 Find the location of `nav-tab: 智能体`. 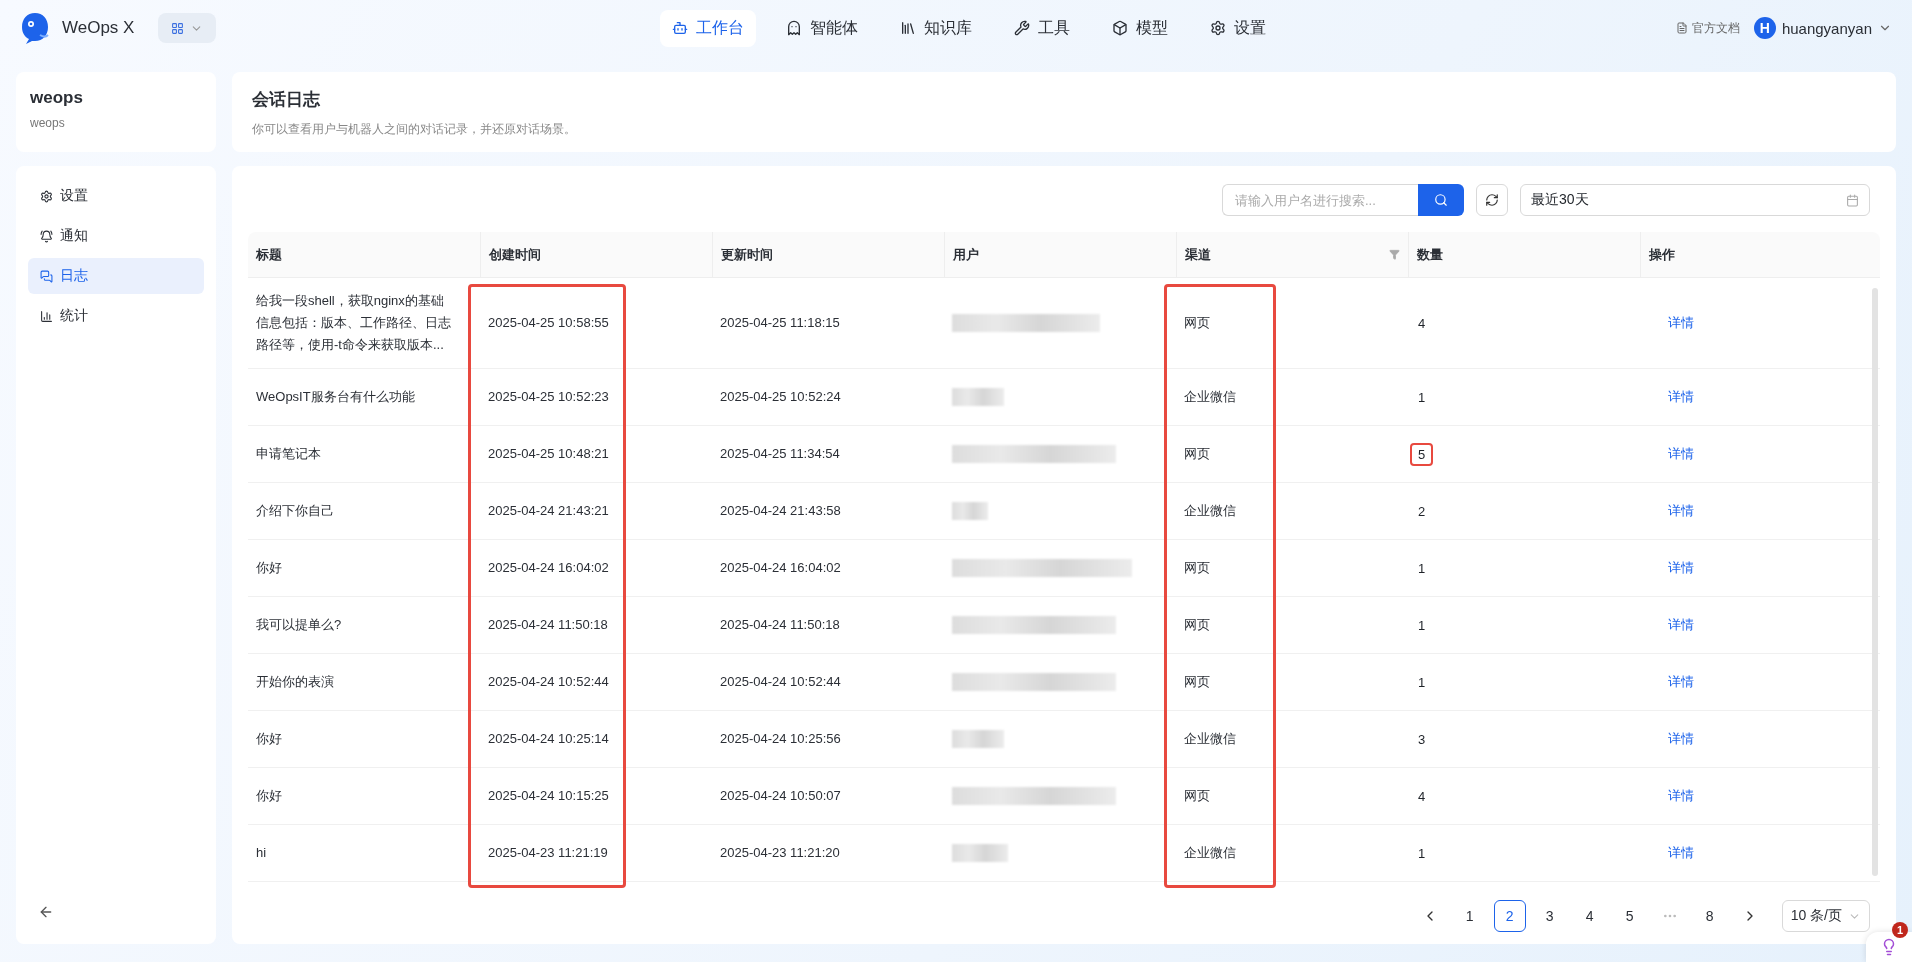

nav-tab: 智能体 is located at coordinates (822, 28).